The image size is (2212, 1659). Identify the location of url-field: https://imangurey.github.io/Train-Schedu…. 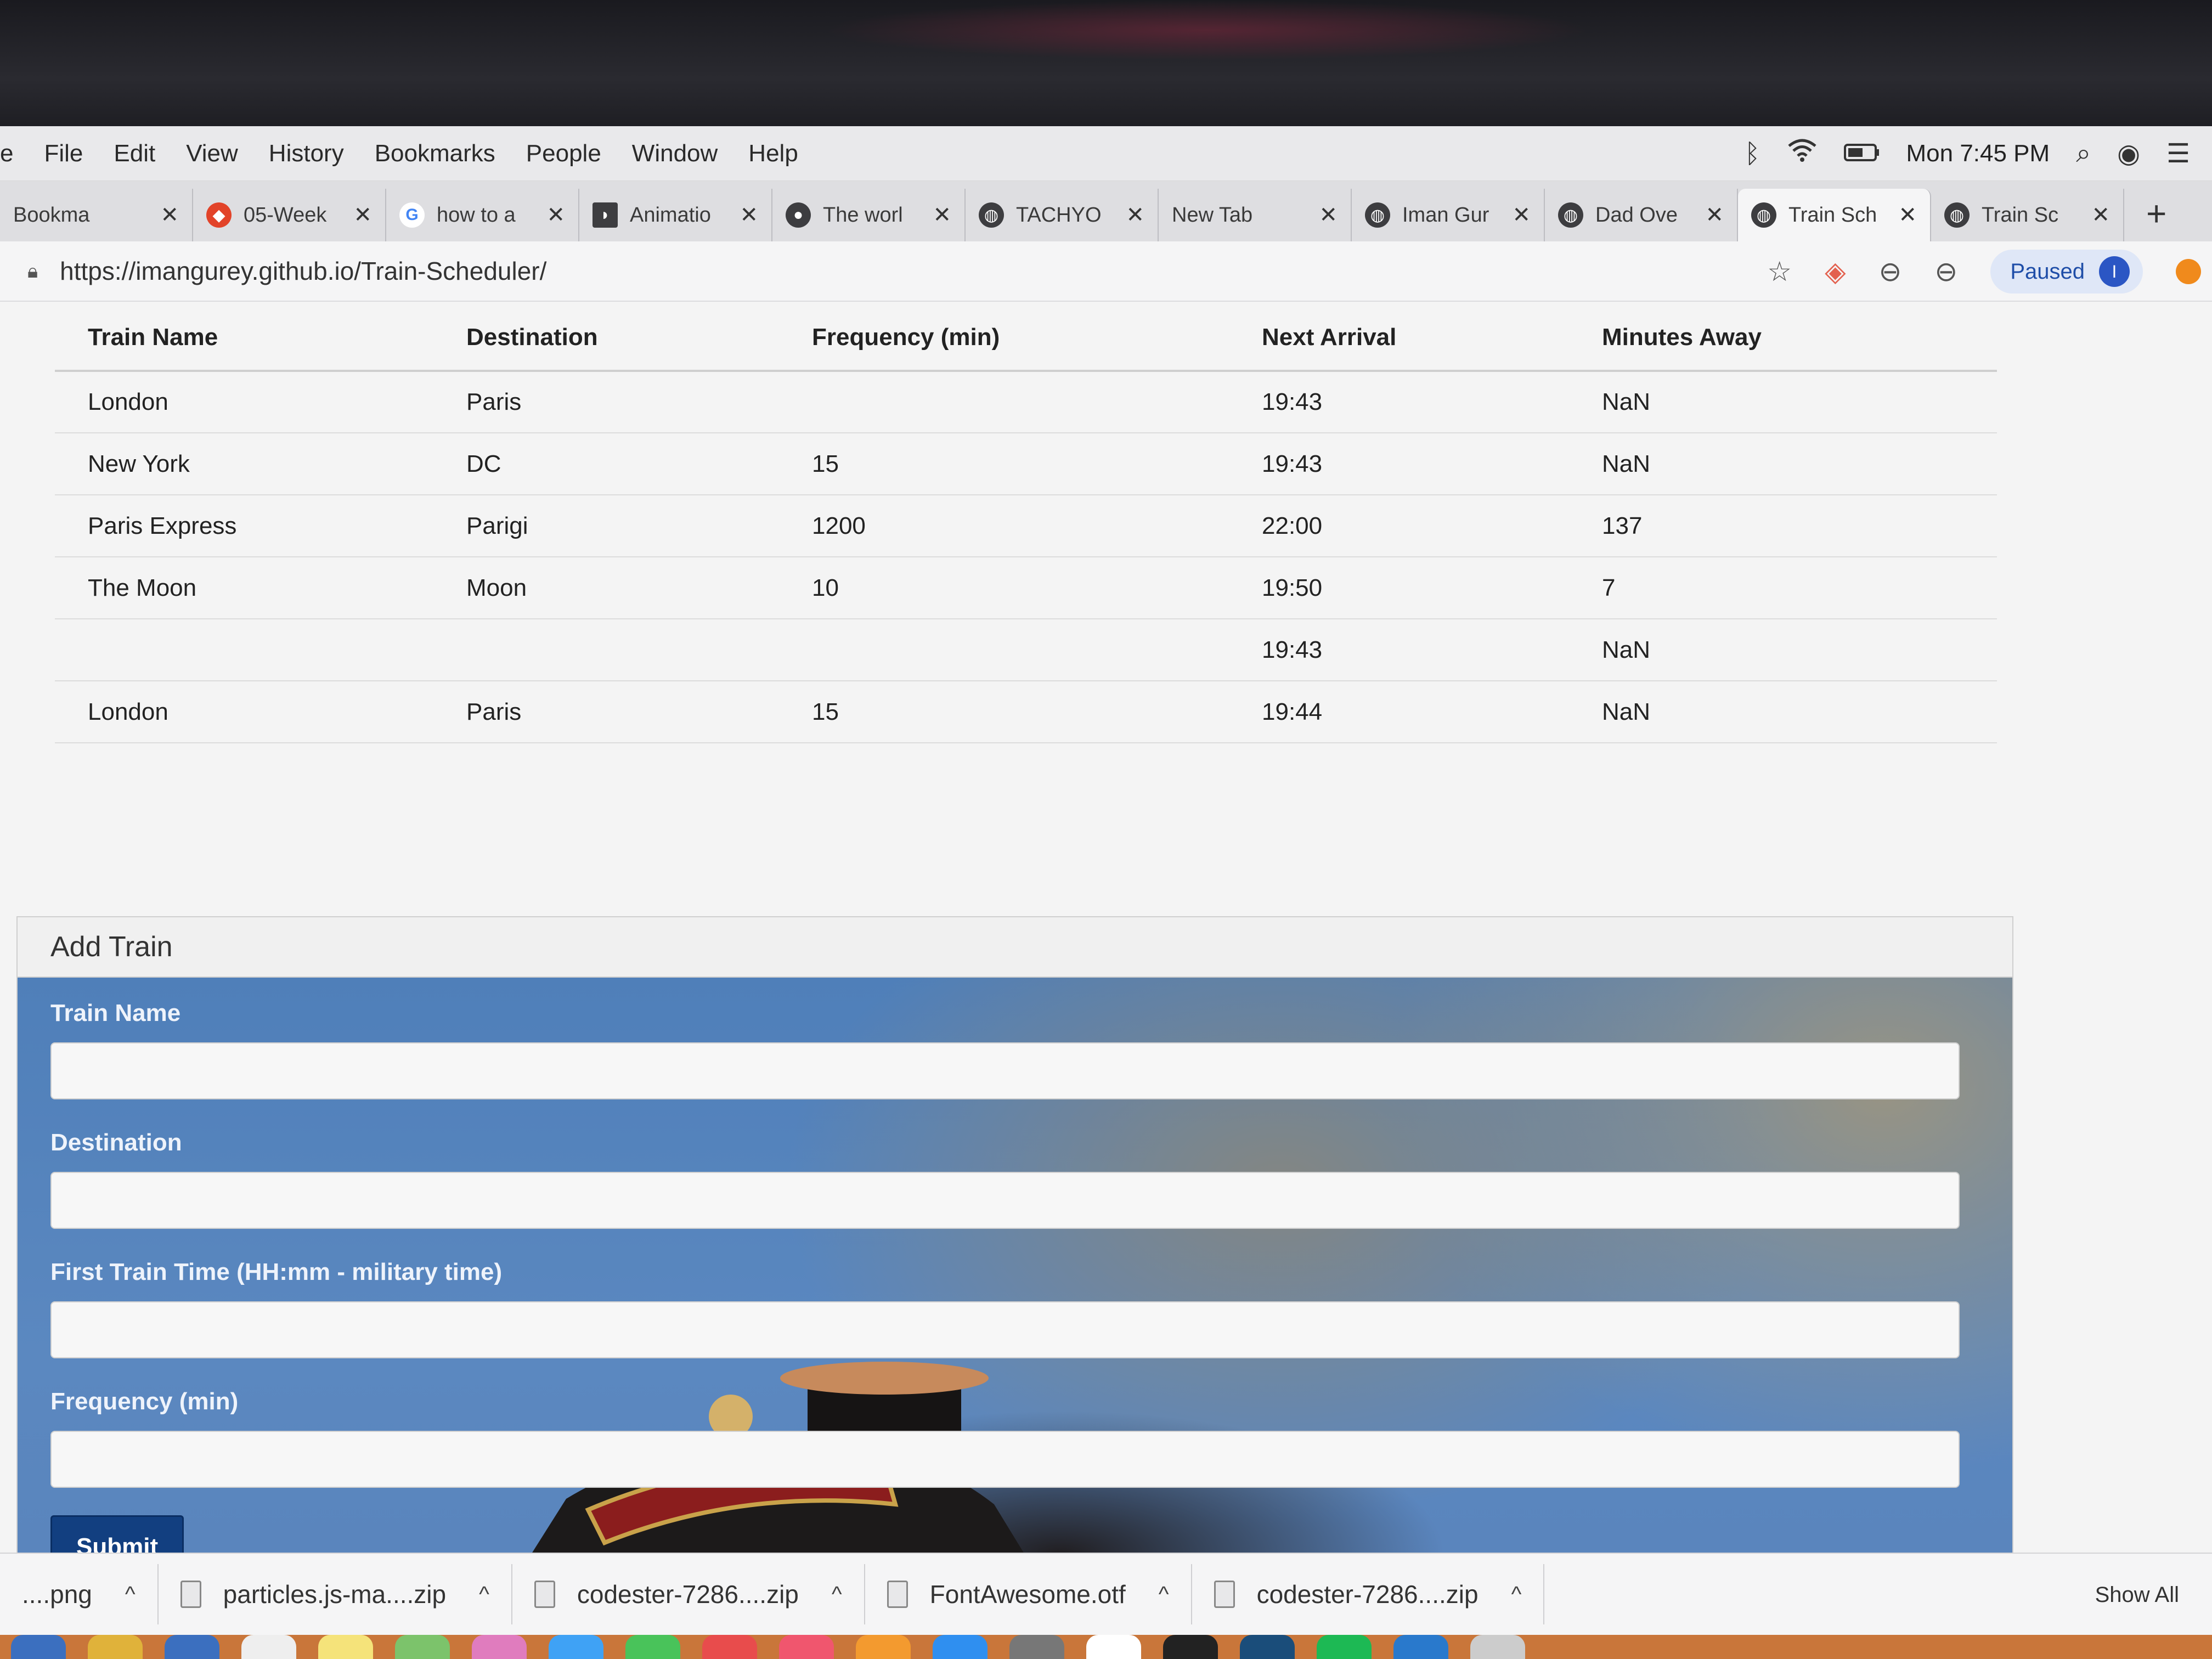
(303, 271).